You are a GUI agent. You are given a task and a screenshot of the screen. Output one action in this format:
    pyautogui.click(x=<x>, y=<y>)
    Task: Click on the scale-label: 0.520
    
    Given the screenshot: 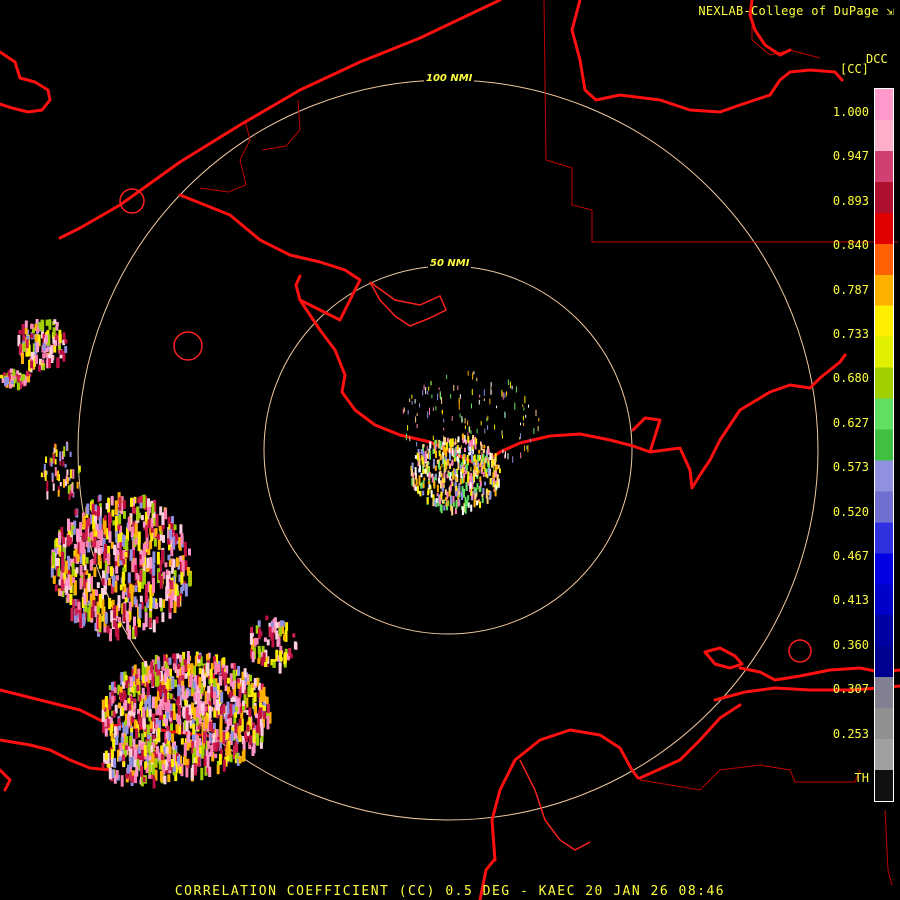 What is the action you would take?
    pyautogui.click(x=850, y=511)
    